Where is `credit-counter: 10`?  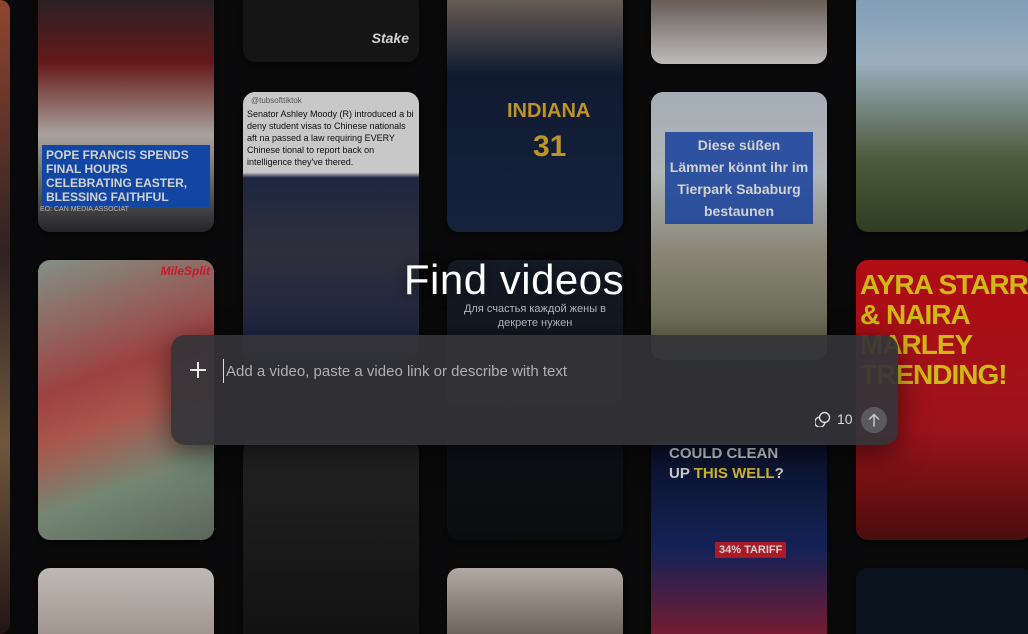 credit-counter: 10 is located at coordinates (834, 419).